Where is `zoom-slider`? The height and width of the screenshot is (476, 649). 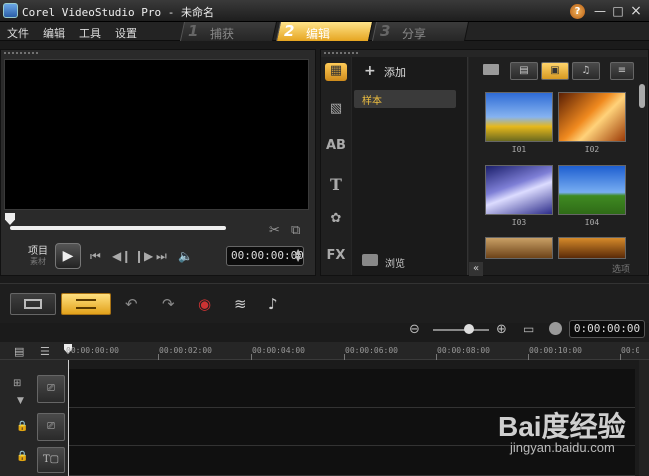
zoom-slider is located at coordinates (461, 330).